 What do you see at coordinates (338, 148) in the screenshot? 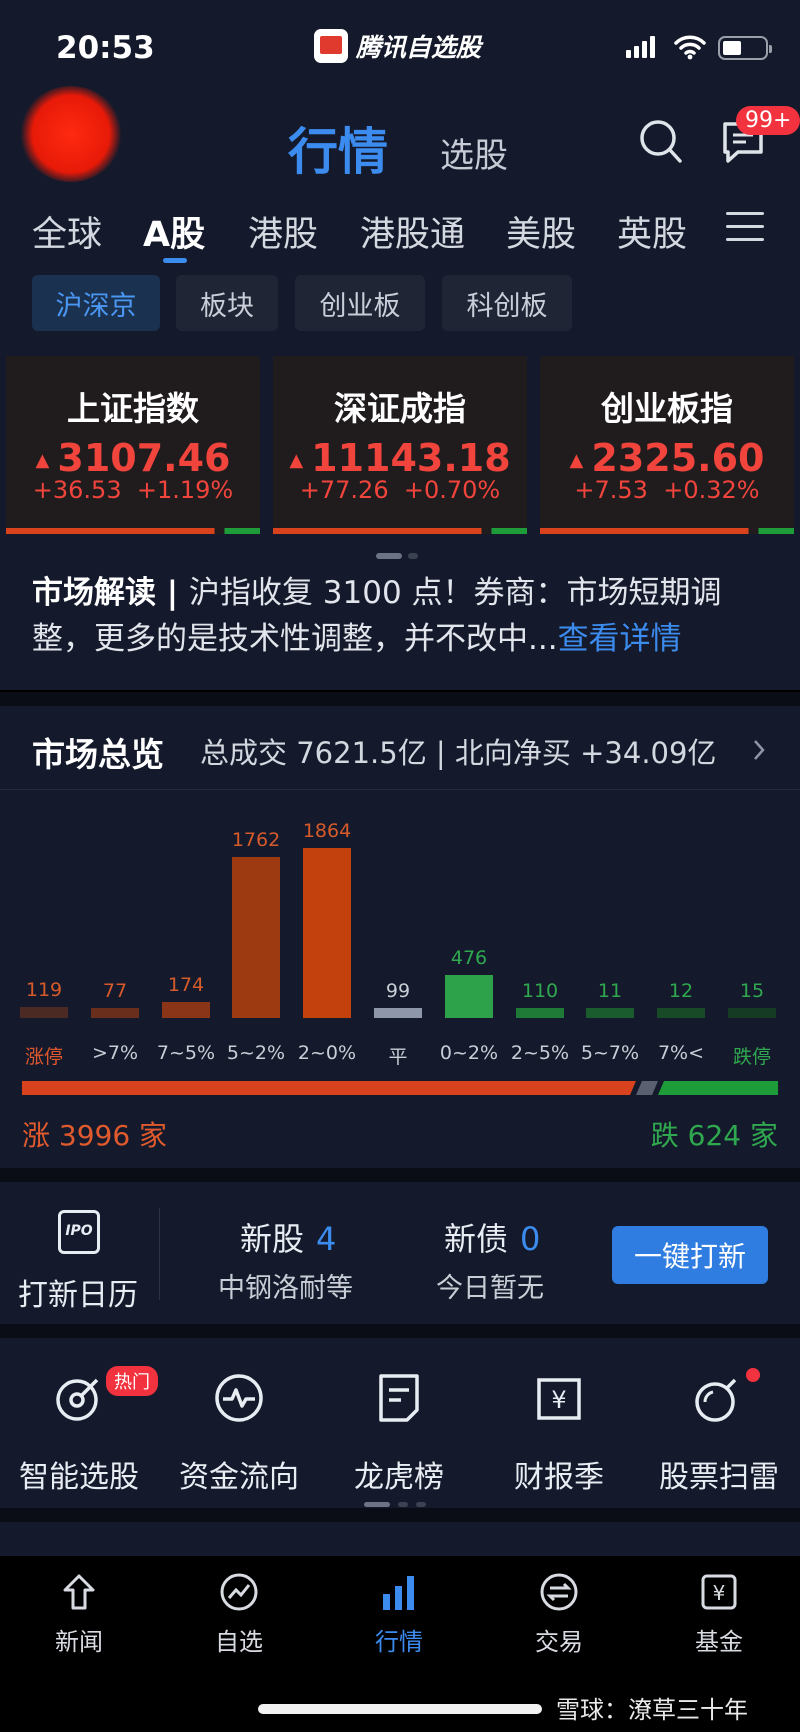
I see `tab-market: 行情` at bounding box center [338, 148].